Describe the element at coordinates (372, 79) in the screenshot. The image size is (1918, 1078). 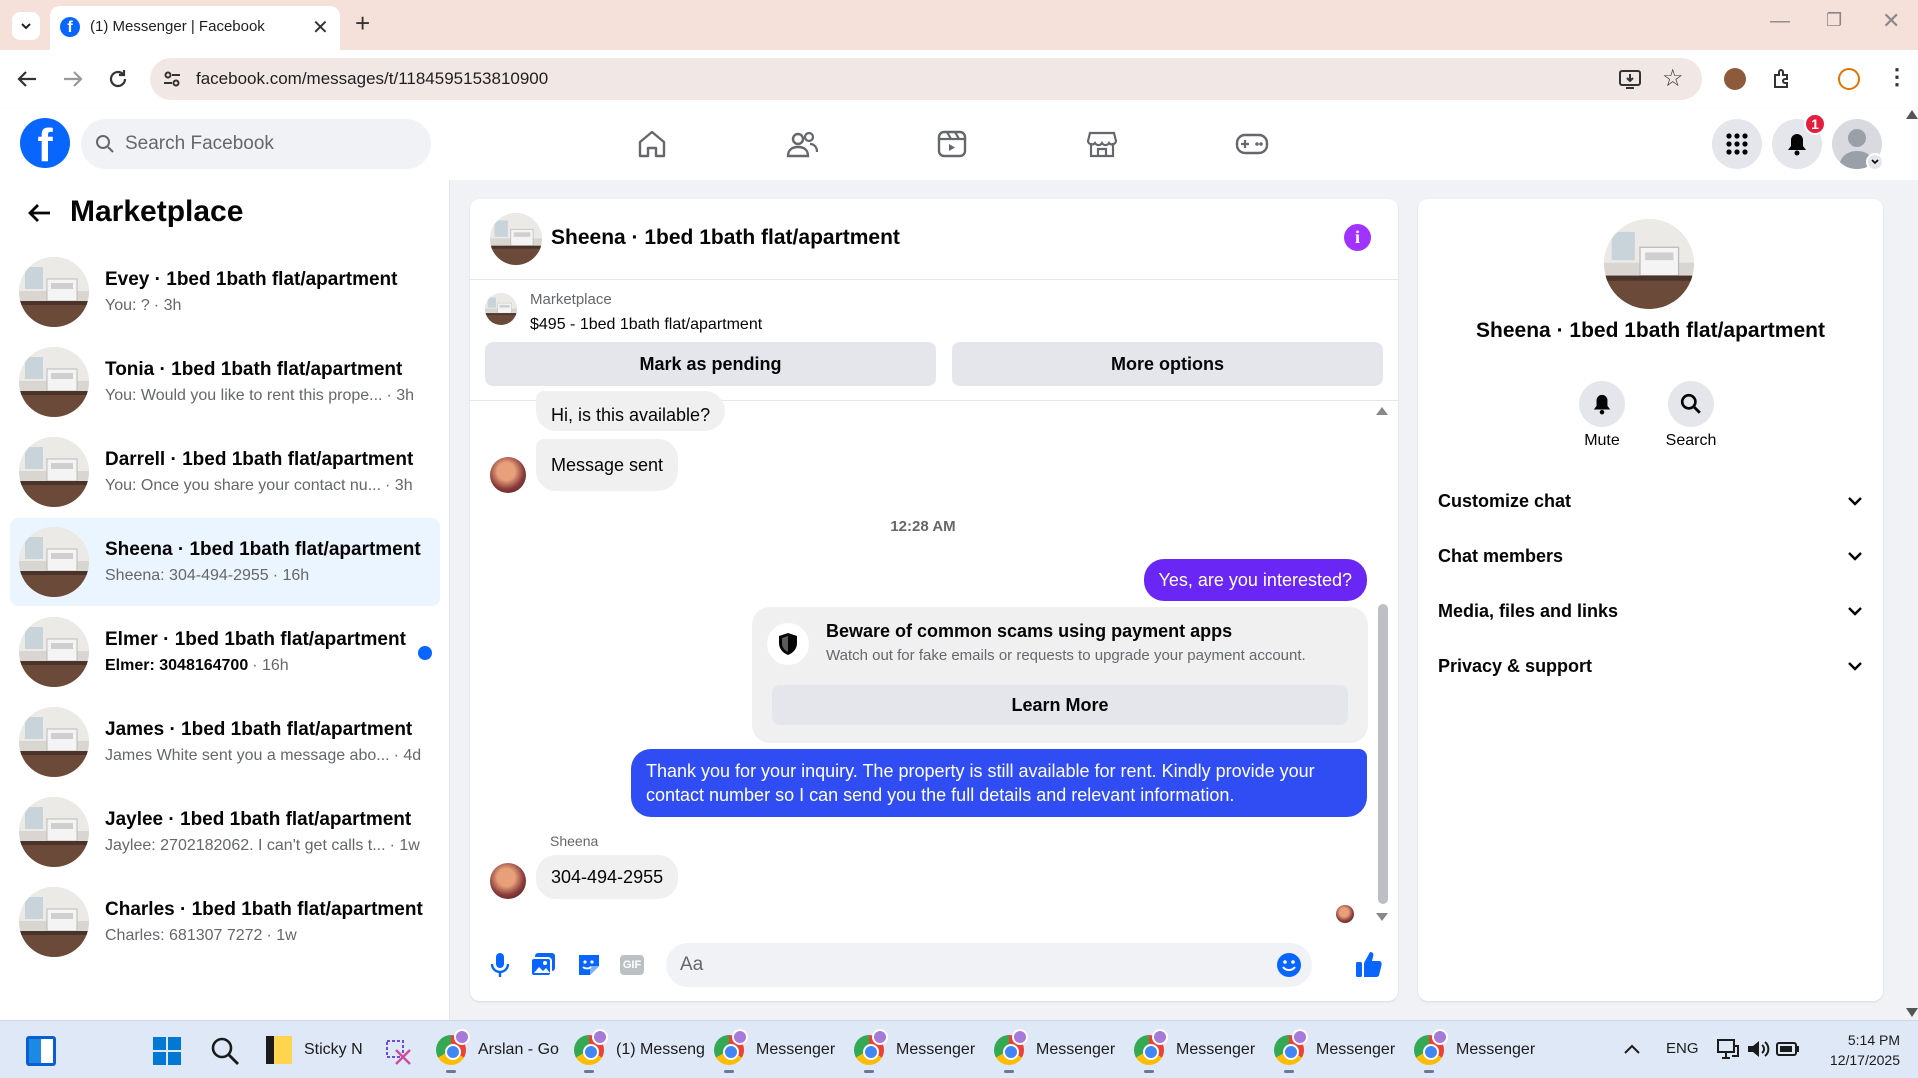
I see `url-text: facebook.com/messages/t/1184595153810900` at that location.